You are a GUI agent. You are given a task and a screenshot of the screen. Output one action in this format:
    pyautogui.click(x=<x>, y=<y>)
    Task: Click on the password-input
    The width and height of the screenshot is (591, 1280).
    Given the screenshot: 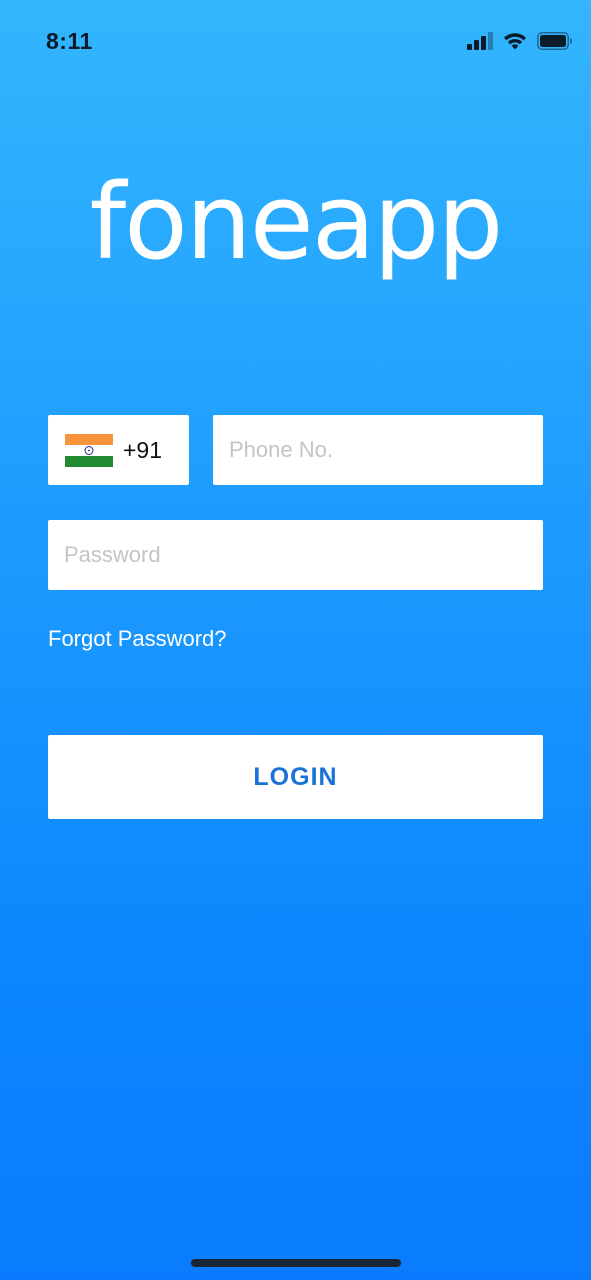 What is the action you would take?
    pyautogui.click(x=295, y=555)
    